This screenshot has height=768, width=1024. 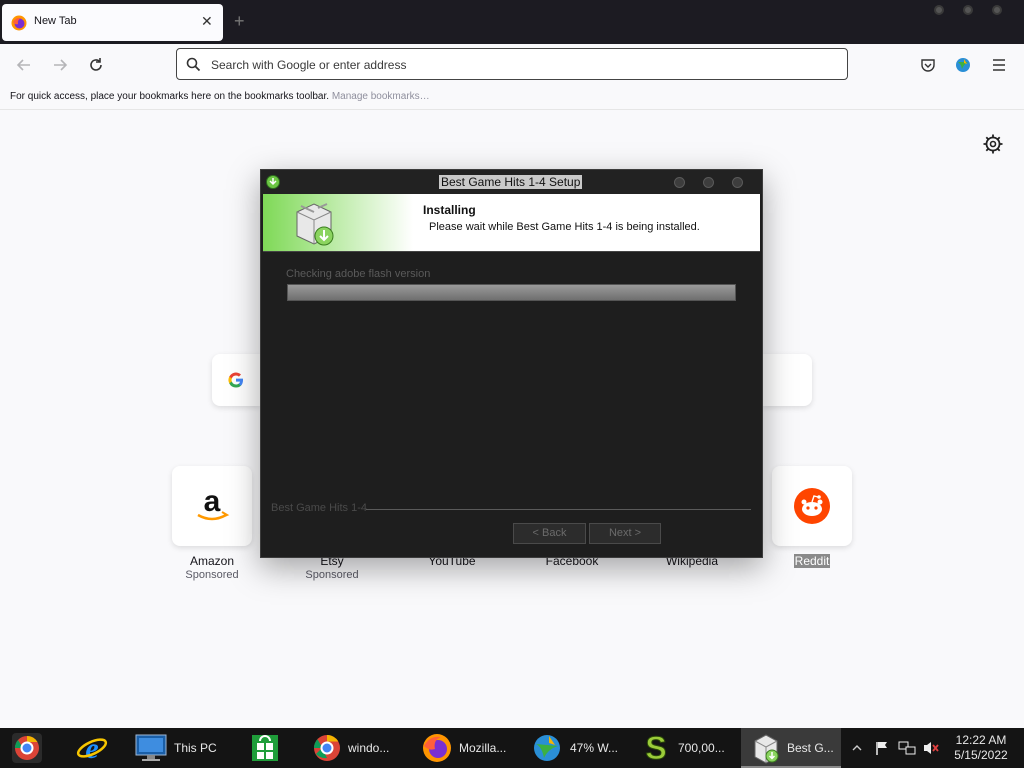 I want to click on back-button: < Back, so click(x=549, y=533).